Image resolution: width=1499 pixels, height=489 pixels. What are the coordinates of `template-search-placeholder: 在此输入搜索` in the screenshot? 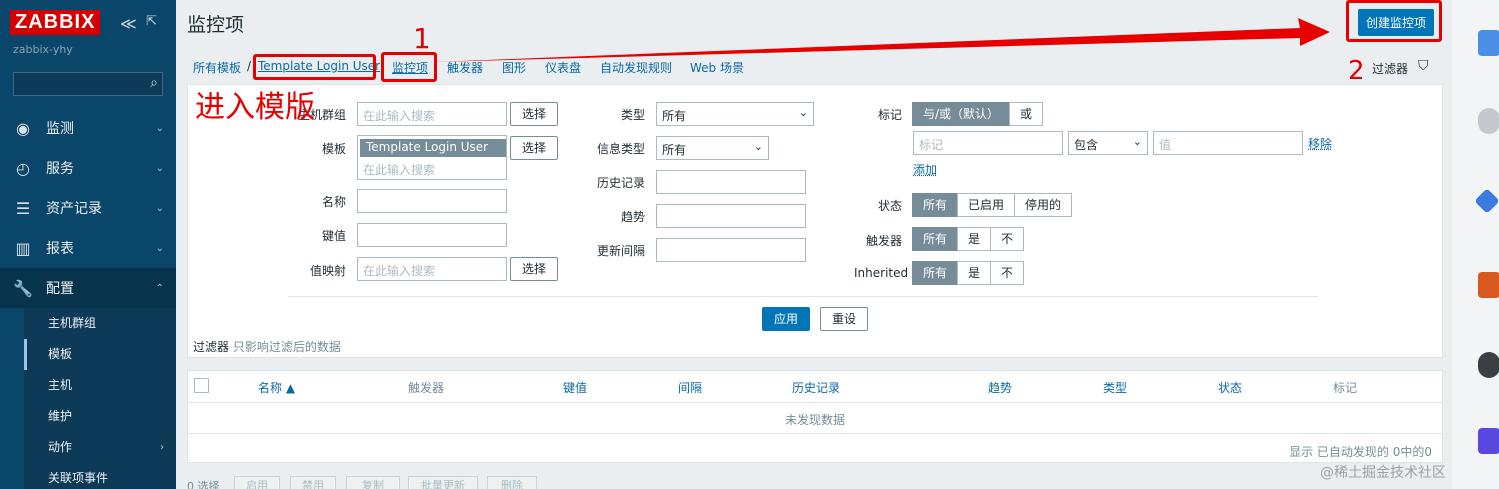 It's located at (399, 170).